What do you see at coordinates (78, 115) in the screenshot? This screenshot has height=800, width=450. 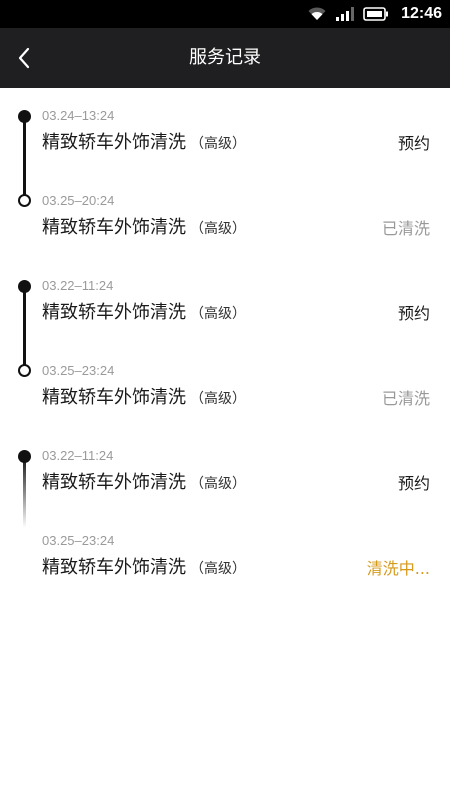 I see `record-date: 03.24–13:24` at bounding box center [78, 115].